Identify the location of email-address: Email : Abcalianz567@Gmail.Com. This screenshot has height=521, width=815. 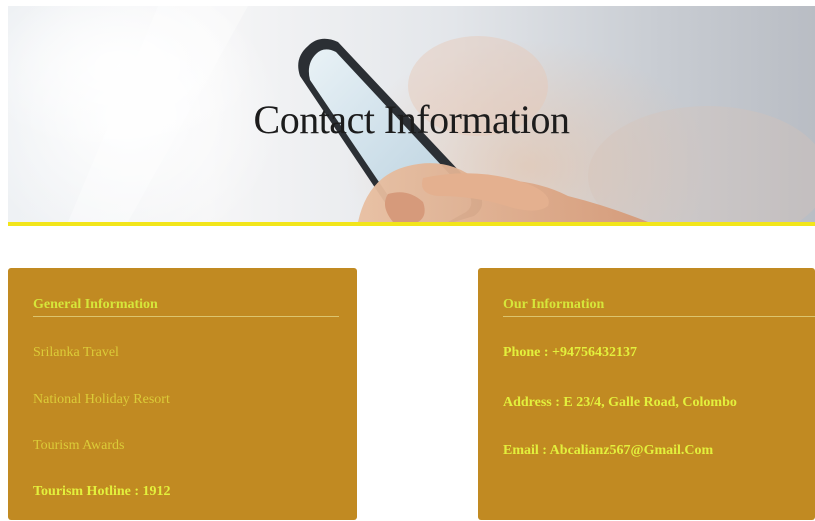
(608, 450).